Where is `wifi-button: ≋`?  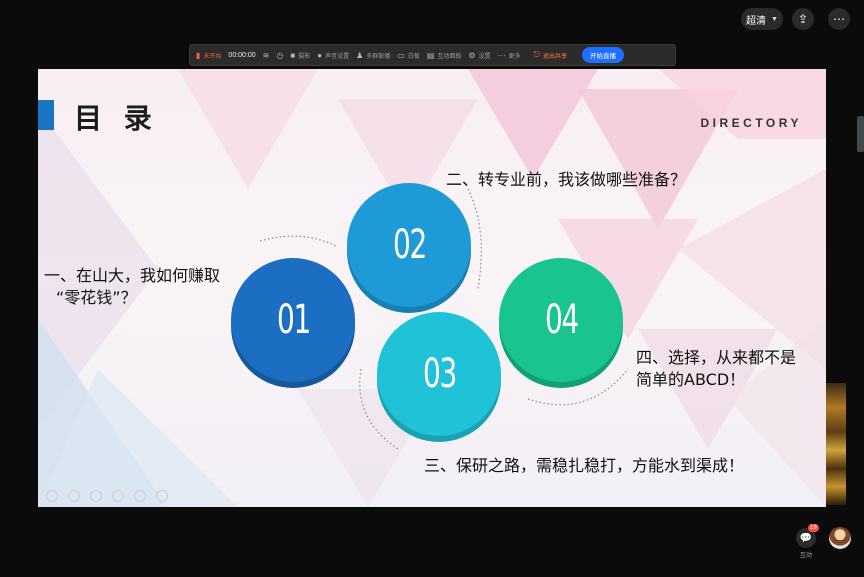 wifi-button: ≋ is located at coordinates (266, 55).